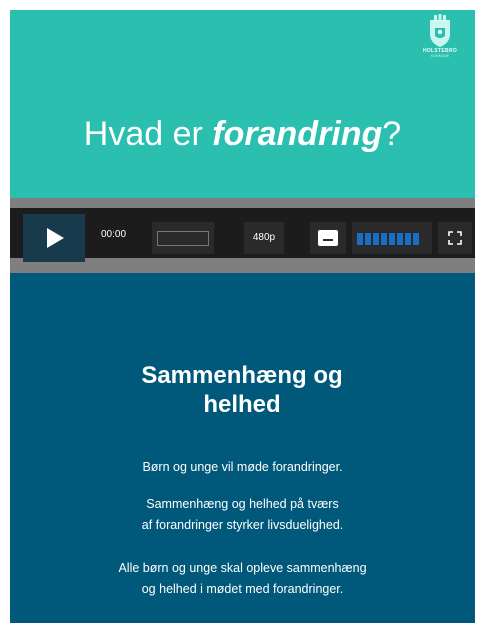 This screenshot has width=478, height=633. I want to click on progress-bar, so click(183, 238).